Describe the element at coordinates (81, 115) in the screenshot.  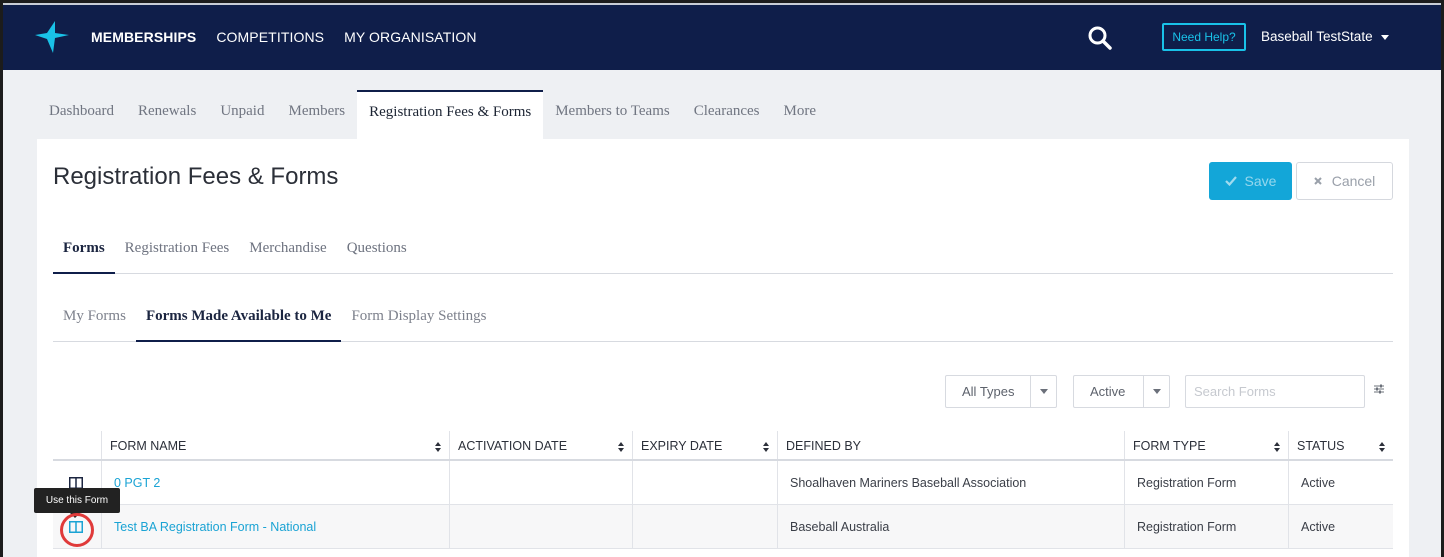
I see `tab-dashboard: Dashboard` at that location.